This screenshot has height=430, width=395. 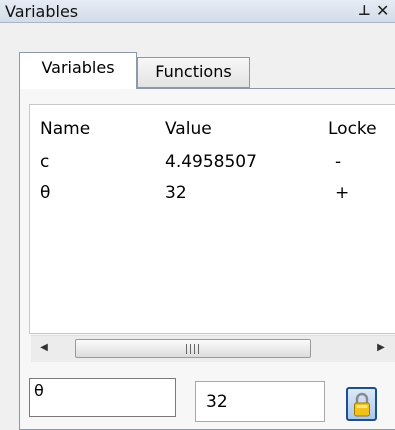 What do you see at coordinates (384, 10) in the screenshot?
I see `close-icon: ✕` at bounding box center [384, 10].